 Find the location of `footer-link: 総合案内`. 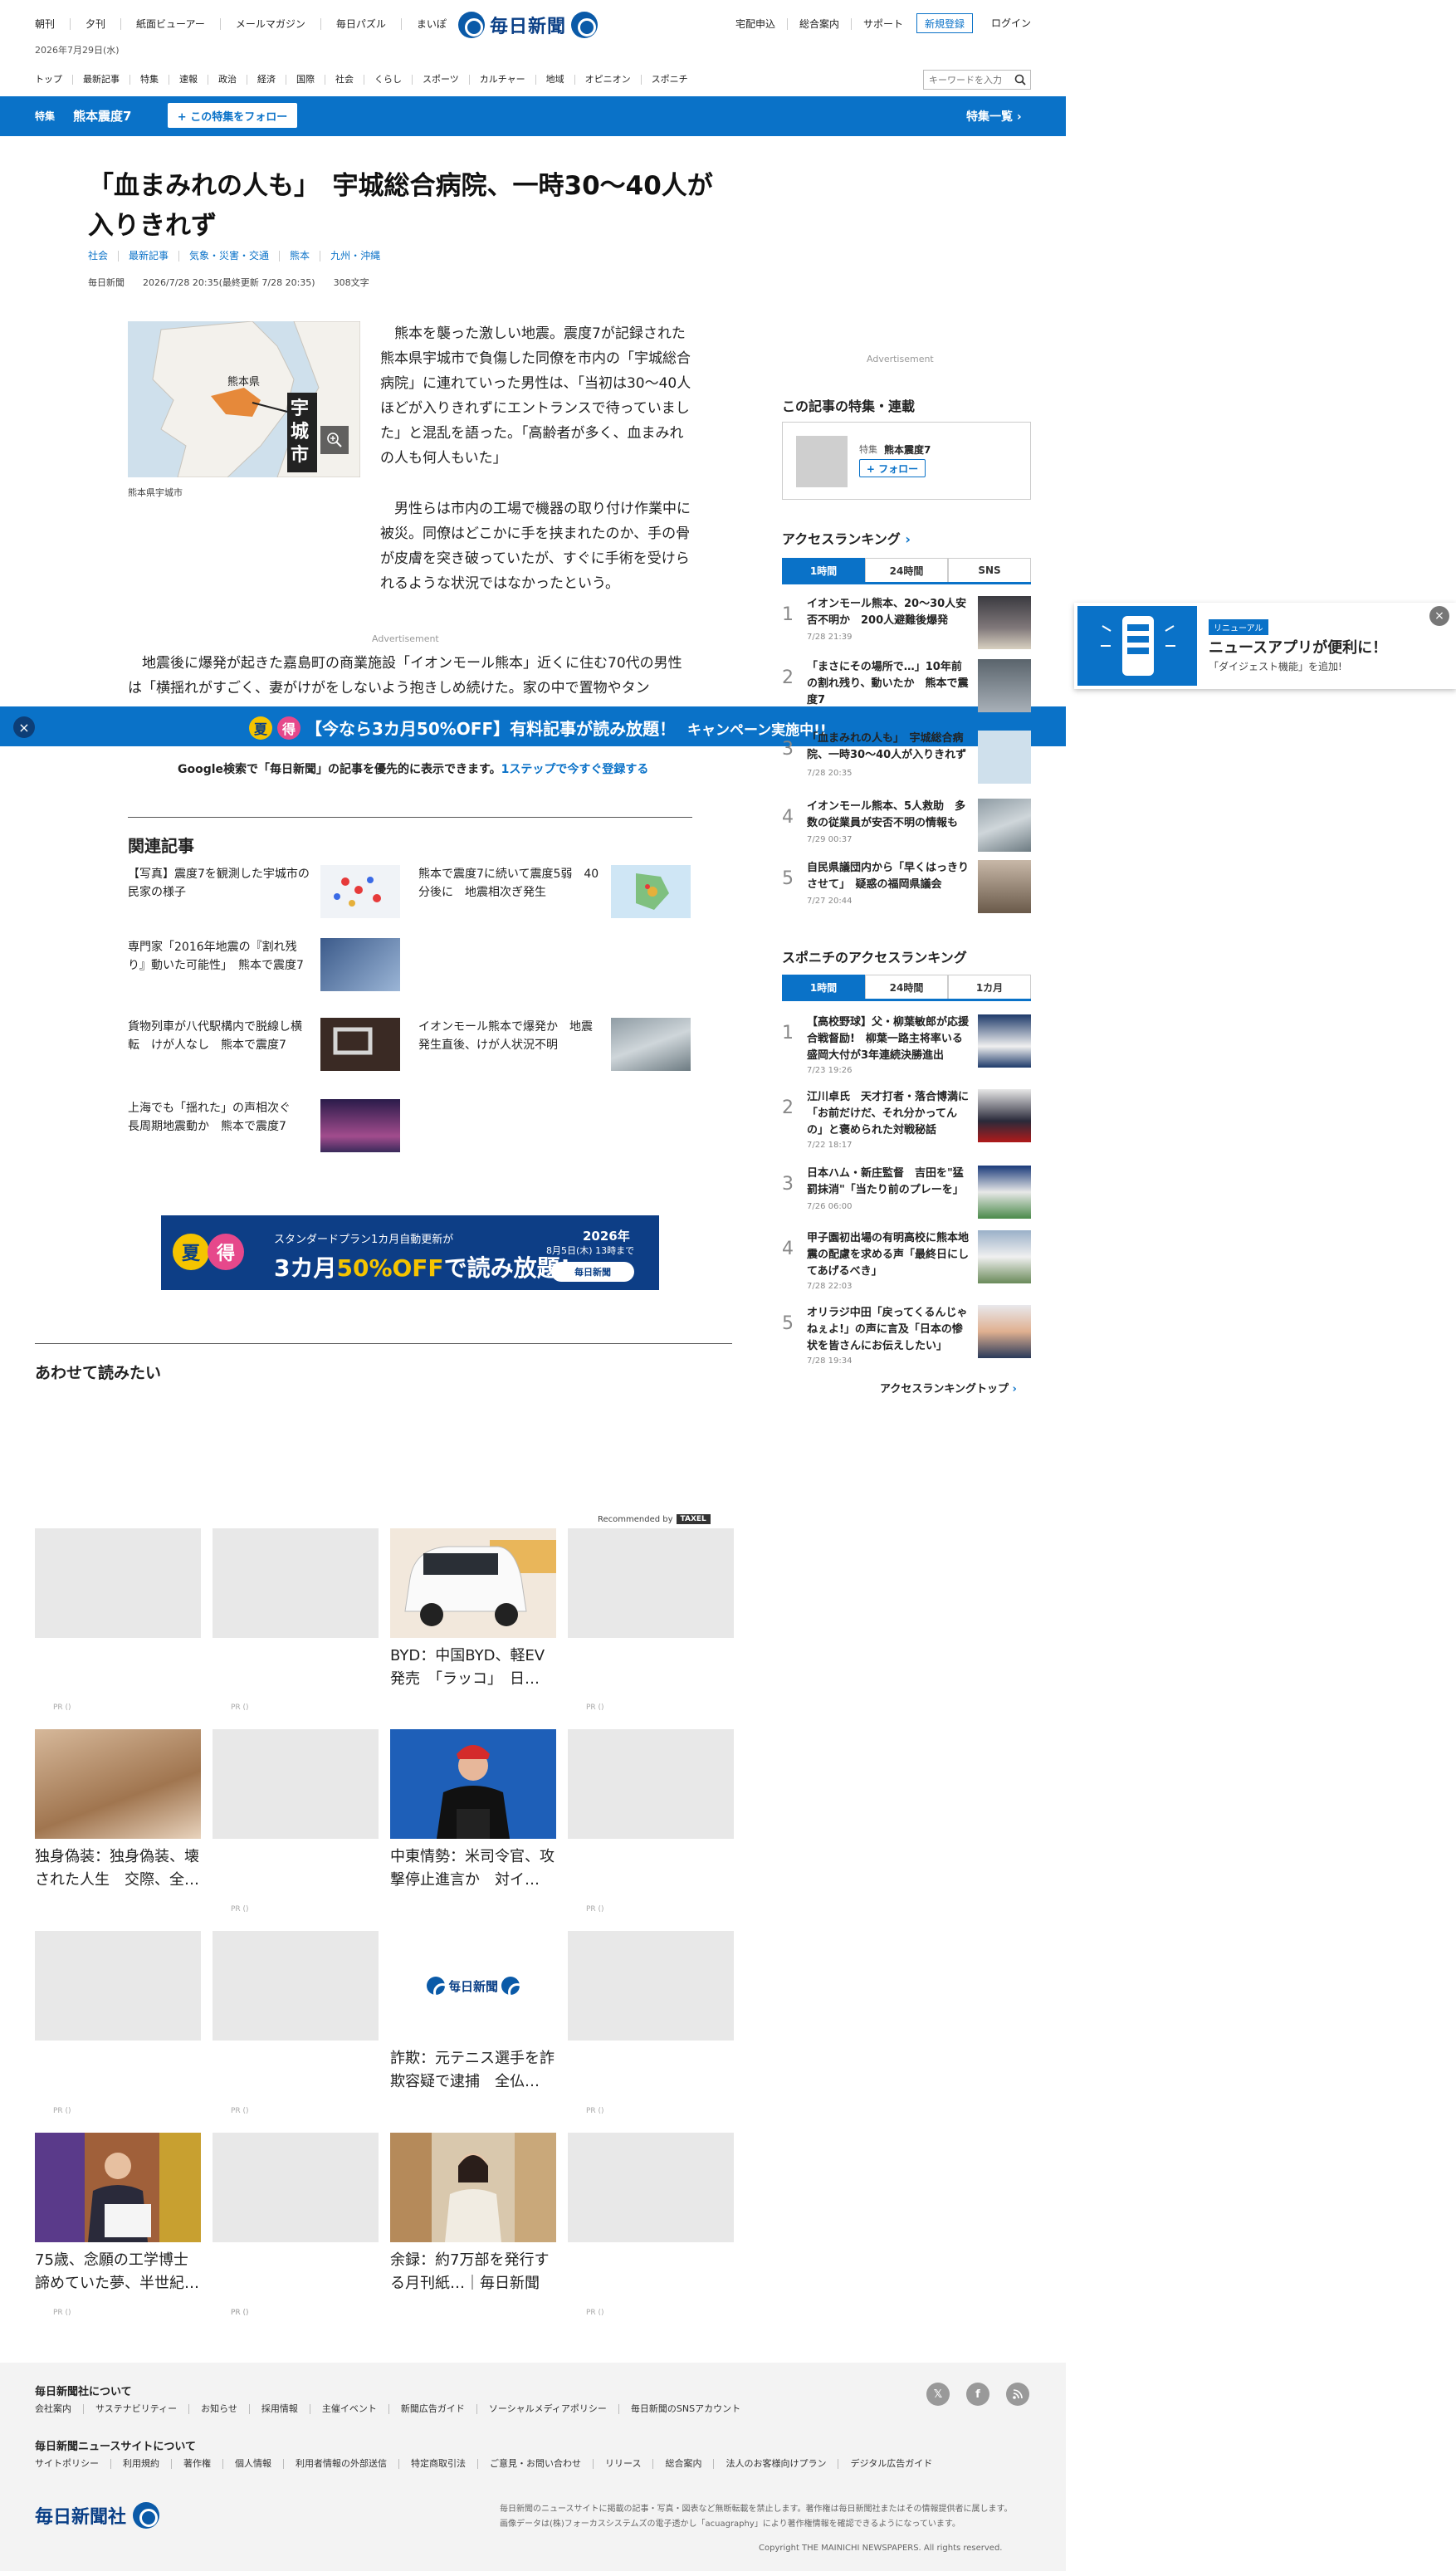

footer-link: 総合案内 is located at coordinates (682, 2464).